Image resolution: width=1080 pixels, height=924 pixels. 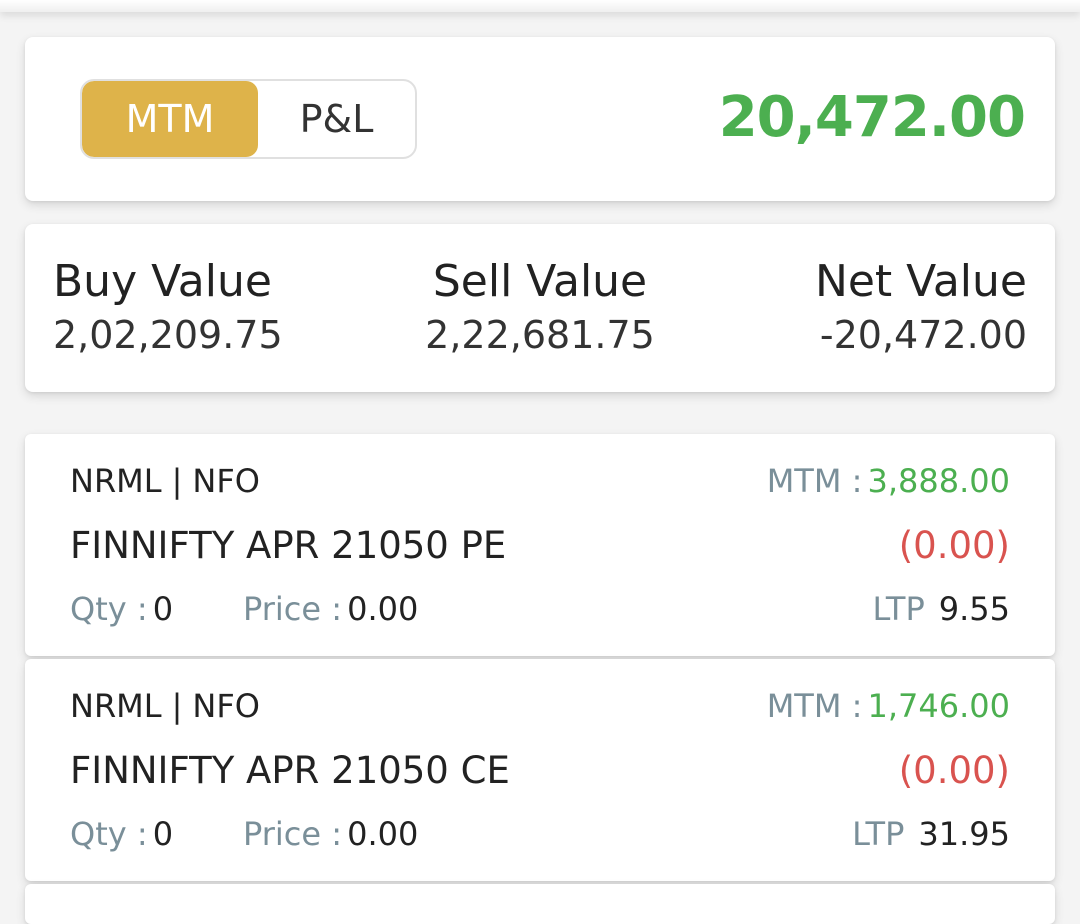 I want to click on mtm-value: 3,888.00, so click(x=939, y=481).